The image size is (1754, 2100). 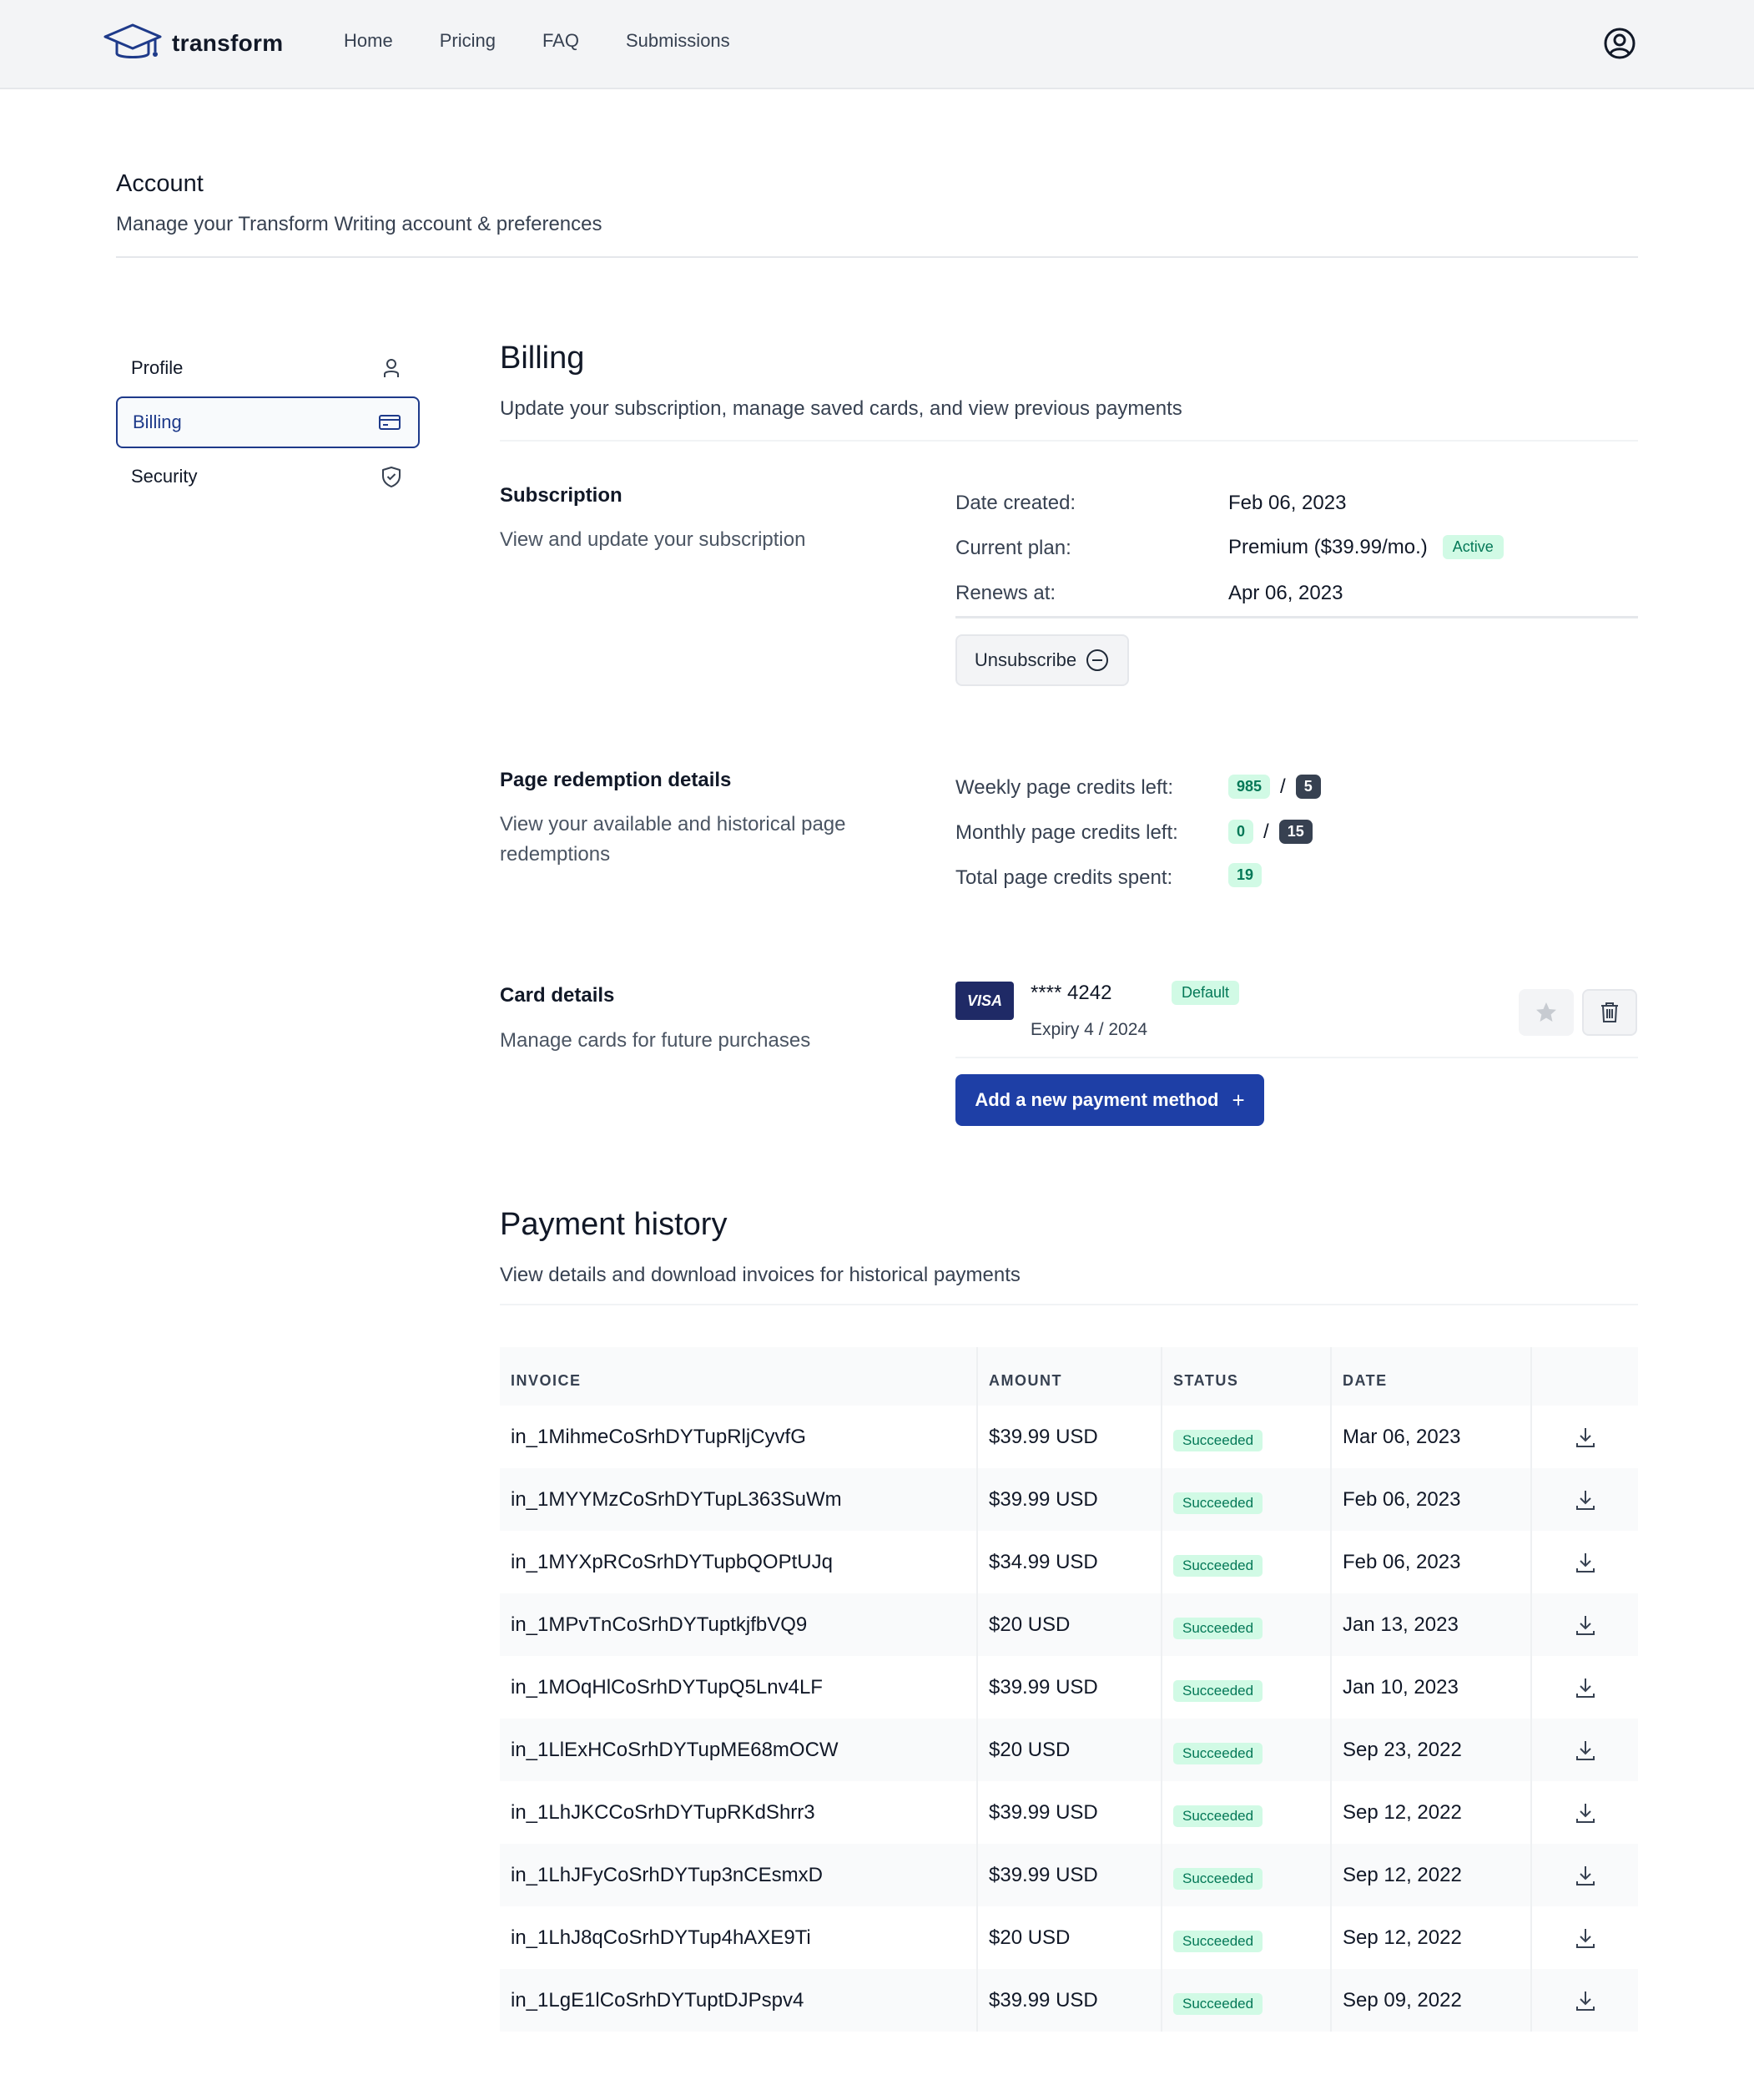 What do you see at coordinates (1069, 1304) in the screenshot?
I see `payment-divider` at bounding box center [1069, 1304].